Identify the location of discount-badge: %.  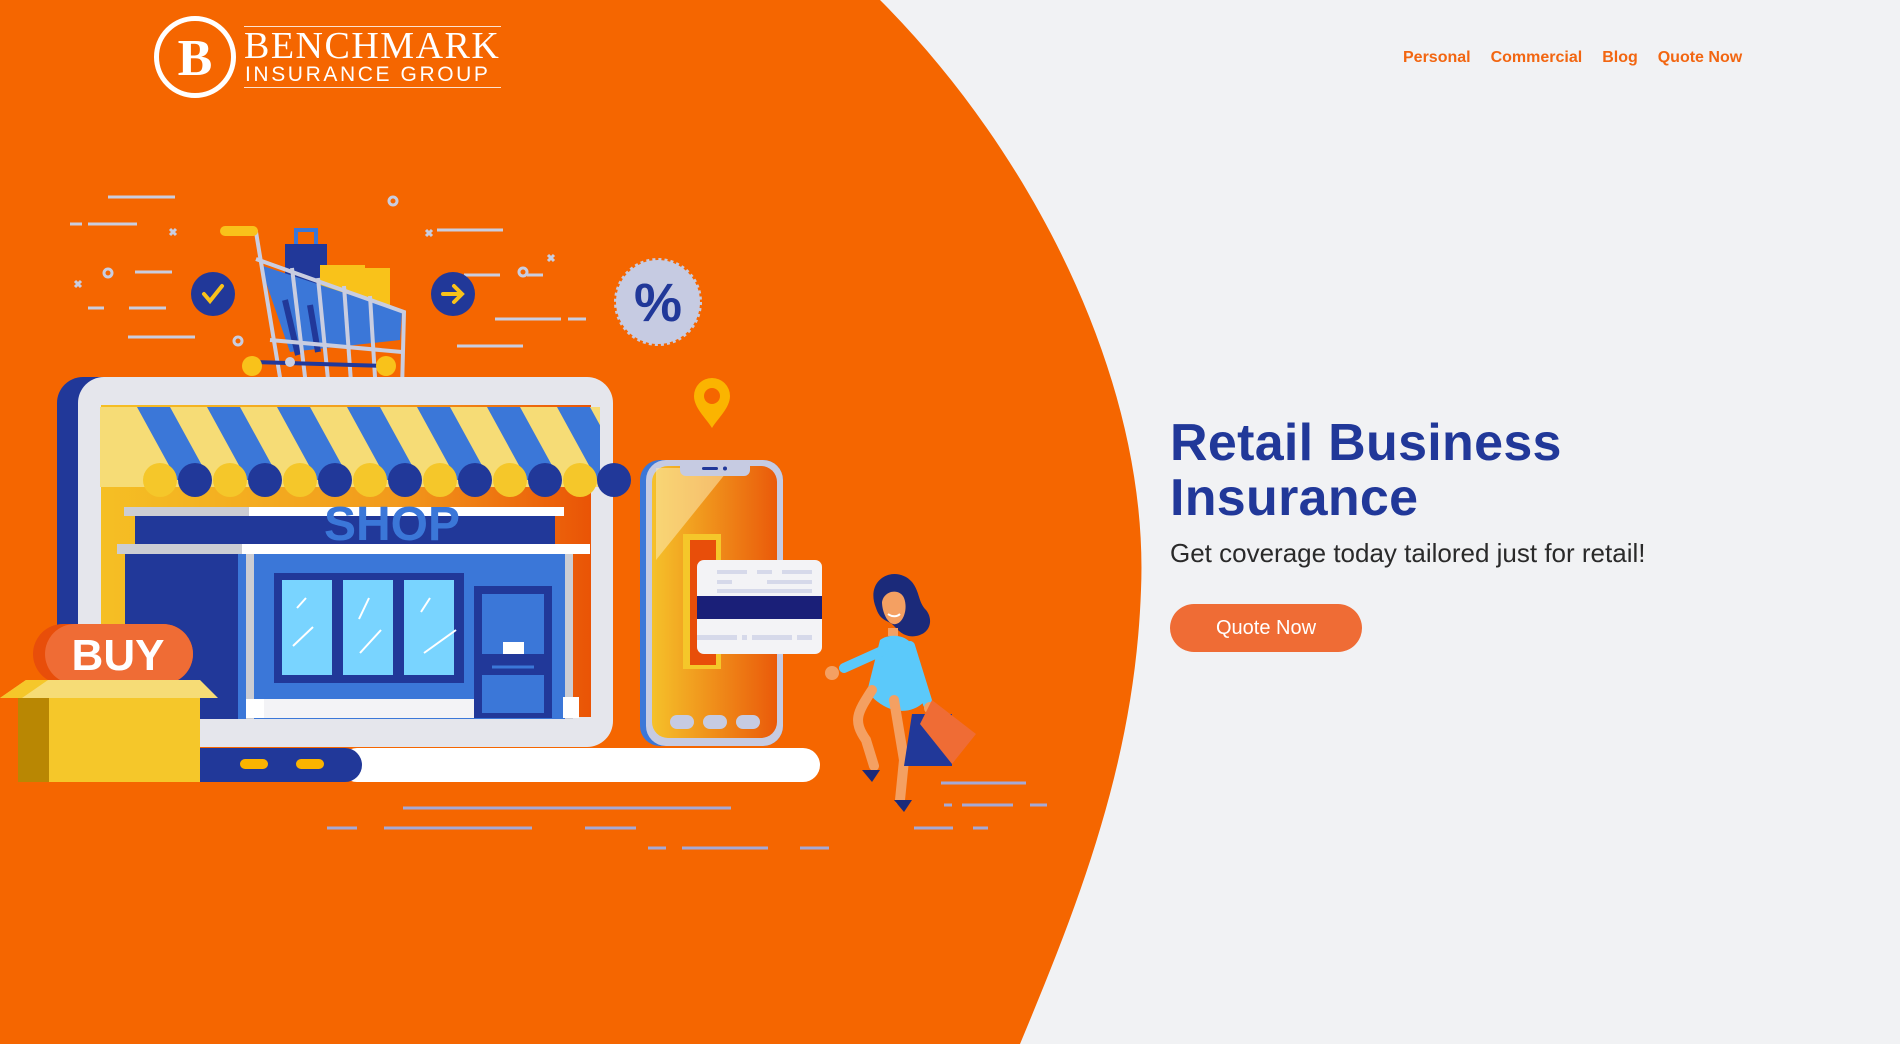
(658, 302).